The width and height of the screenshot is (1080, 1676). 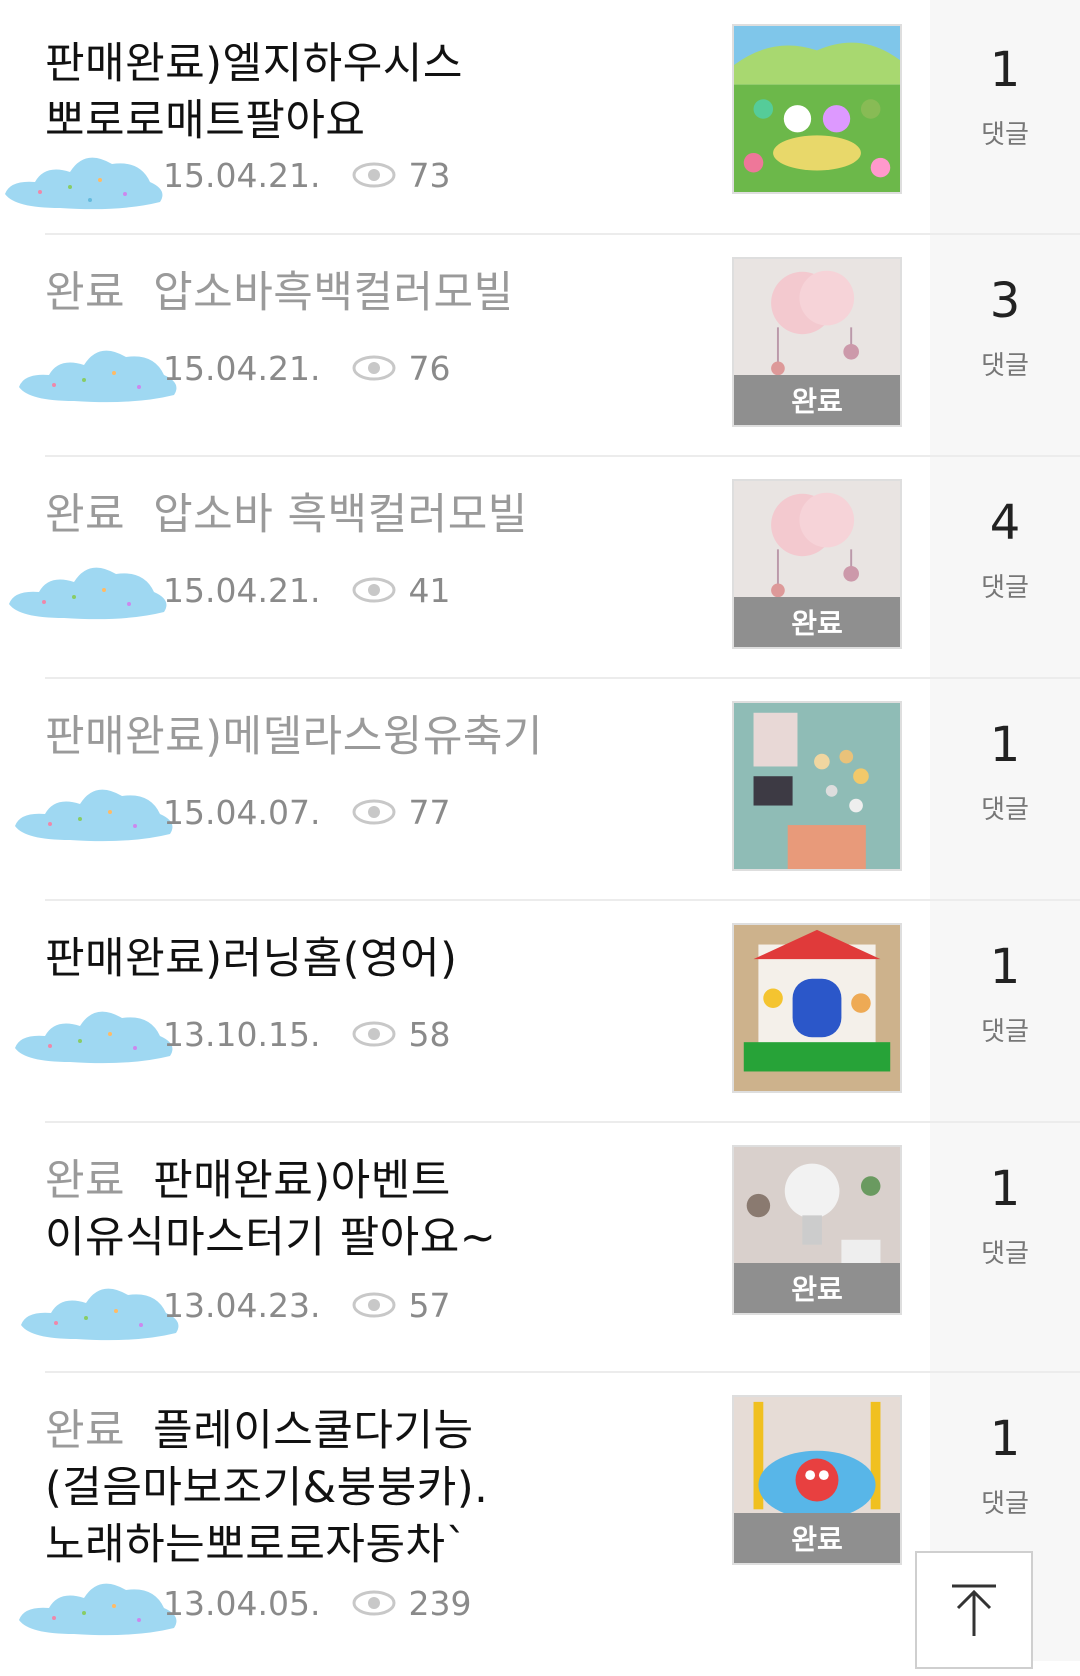 I want to click on post-title-text: 압소바흑백컬러모빌, so click(x=333, y=293).